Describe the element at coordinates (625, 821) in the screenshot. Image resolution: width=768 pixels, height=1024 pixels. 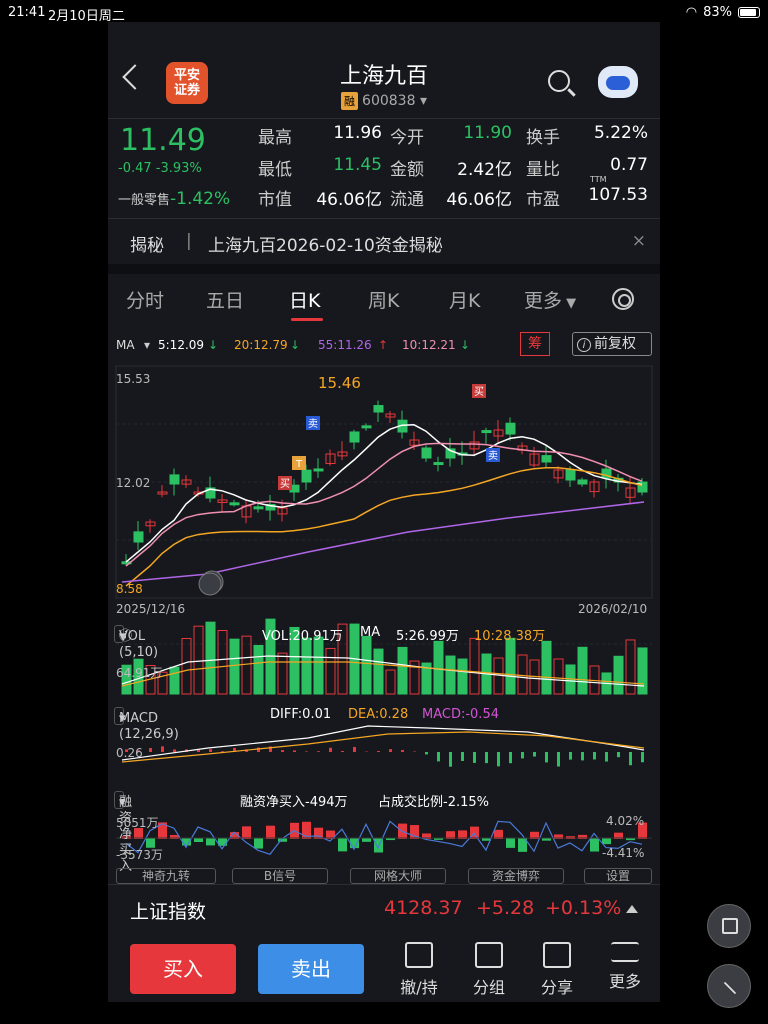
I see `margin-rtop: 4.02%` at that location.